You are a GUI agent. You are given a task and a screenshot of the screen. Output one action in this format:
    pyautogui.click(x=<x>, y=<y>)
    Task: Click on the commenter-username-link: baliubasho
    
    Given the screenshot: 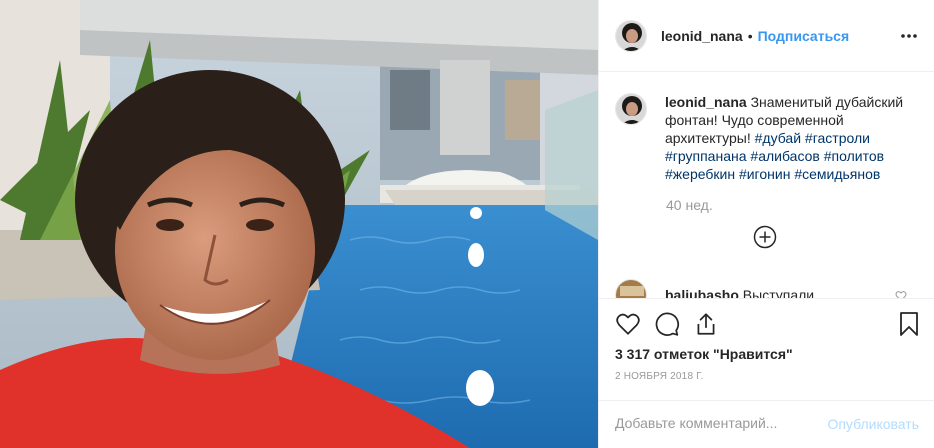 What is the action you would take?
    pyautogui.click(x=702, y=292)
    